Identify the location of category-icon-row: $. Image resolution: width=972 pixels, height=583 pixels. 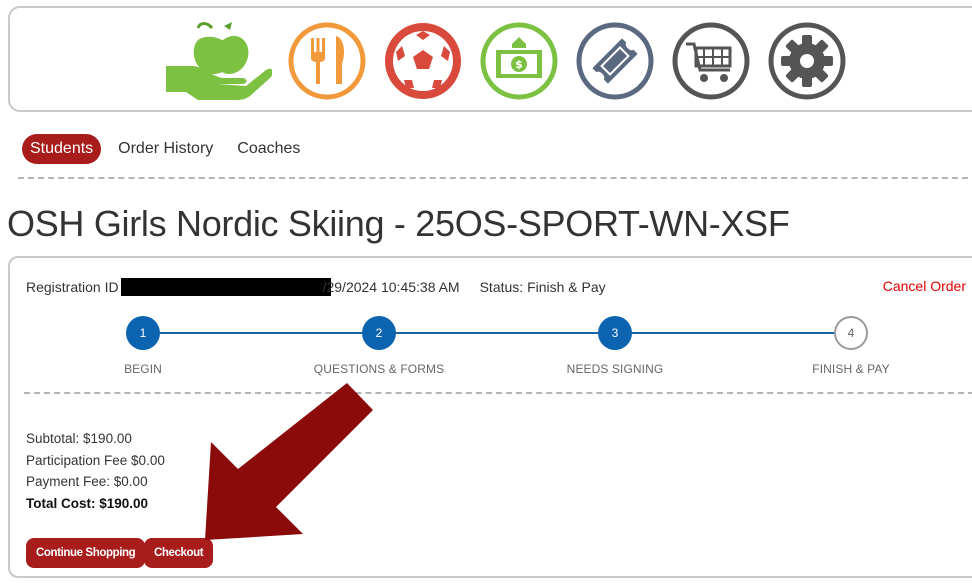
(512, 61).